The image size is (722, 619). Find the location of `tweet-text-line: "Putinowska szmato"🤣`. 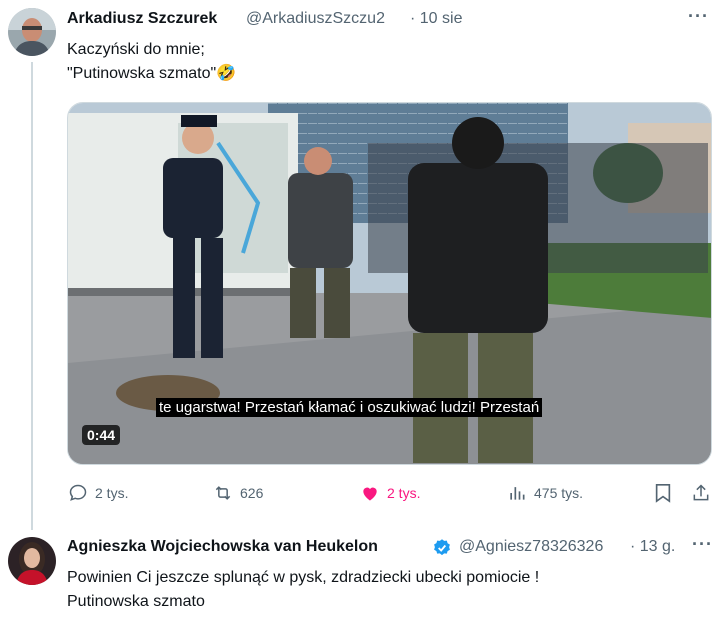

tweet-text-line: "Putinowska szmato"🤣 is located at coordinates (152, 73).